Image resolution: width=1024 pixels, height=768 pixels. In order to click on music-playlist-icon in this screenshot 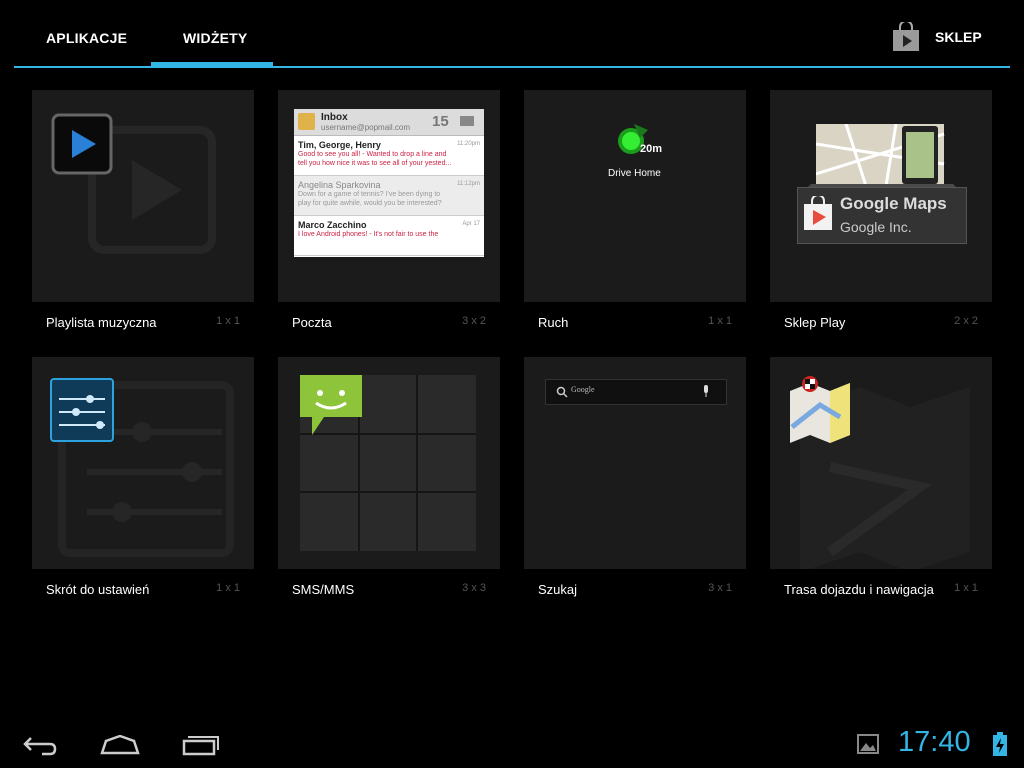, I will do `click(133, 183)`.